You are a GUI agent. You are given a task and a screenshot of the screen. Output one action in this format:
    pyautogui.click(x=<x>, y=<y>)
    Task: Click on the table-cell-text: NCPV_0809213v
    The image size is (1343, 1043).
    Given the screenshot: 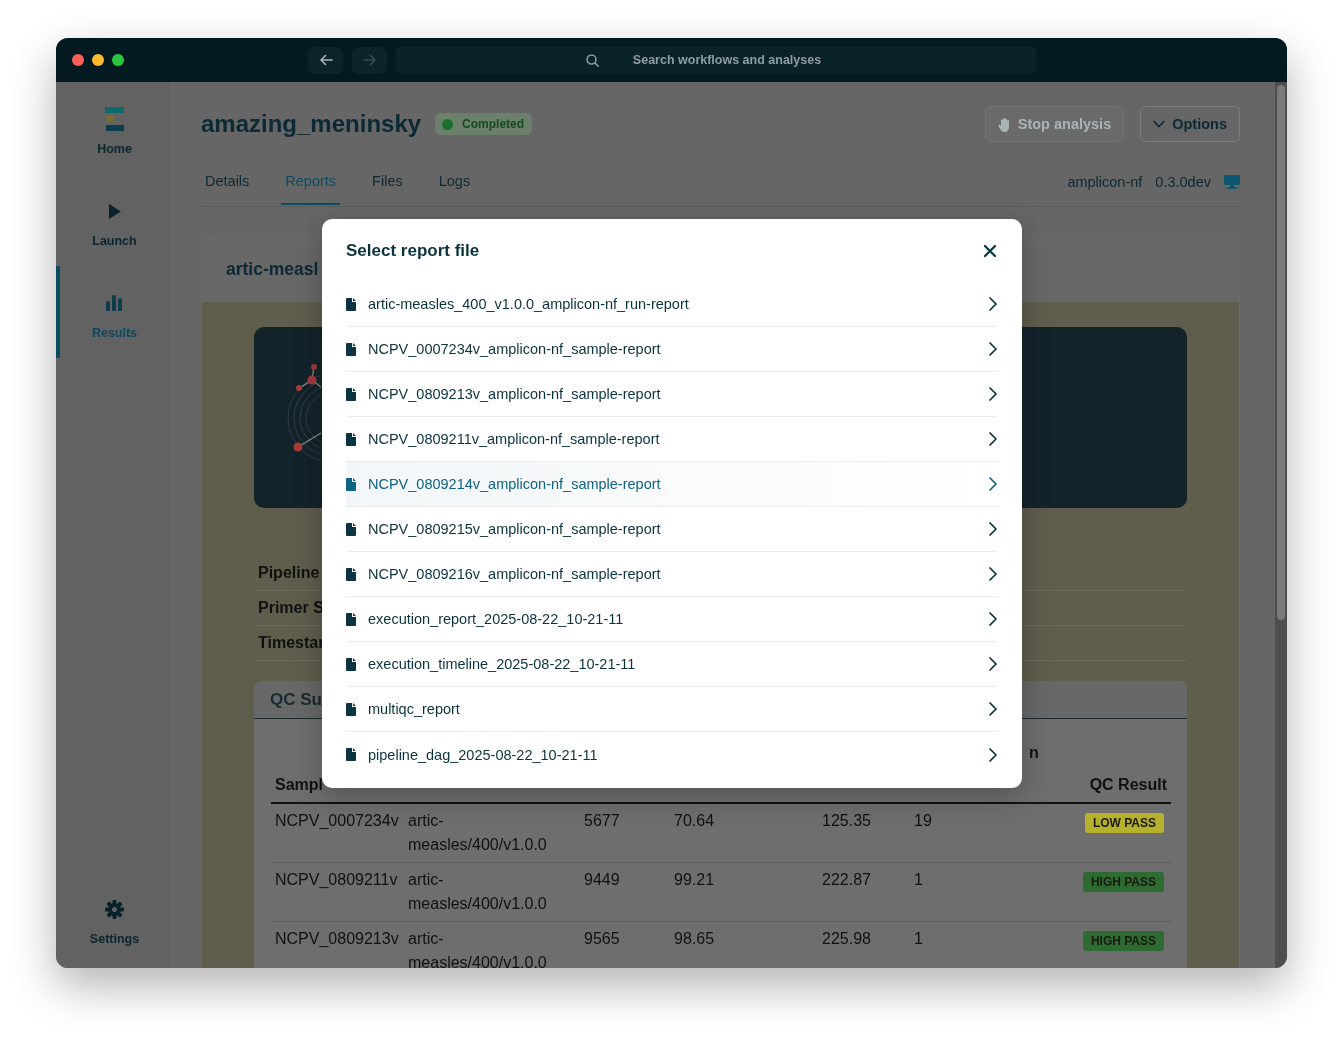 What is the action you would take?
    pyautogui.click(x=337, y=939)
    